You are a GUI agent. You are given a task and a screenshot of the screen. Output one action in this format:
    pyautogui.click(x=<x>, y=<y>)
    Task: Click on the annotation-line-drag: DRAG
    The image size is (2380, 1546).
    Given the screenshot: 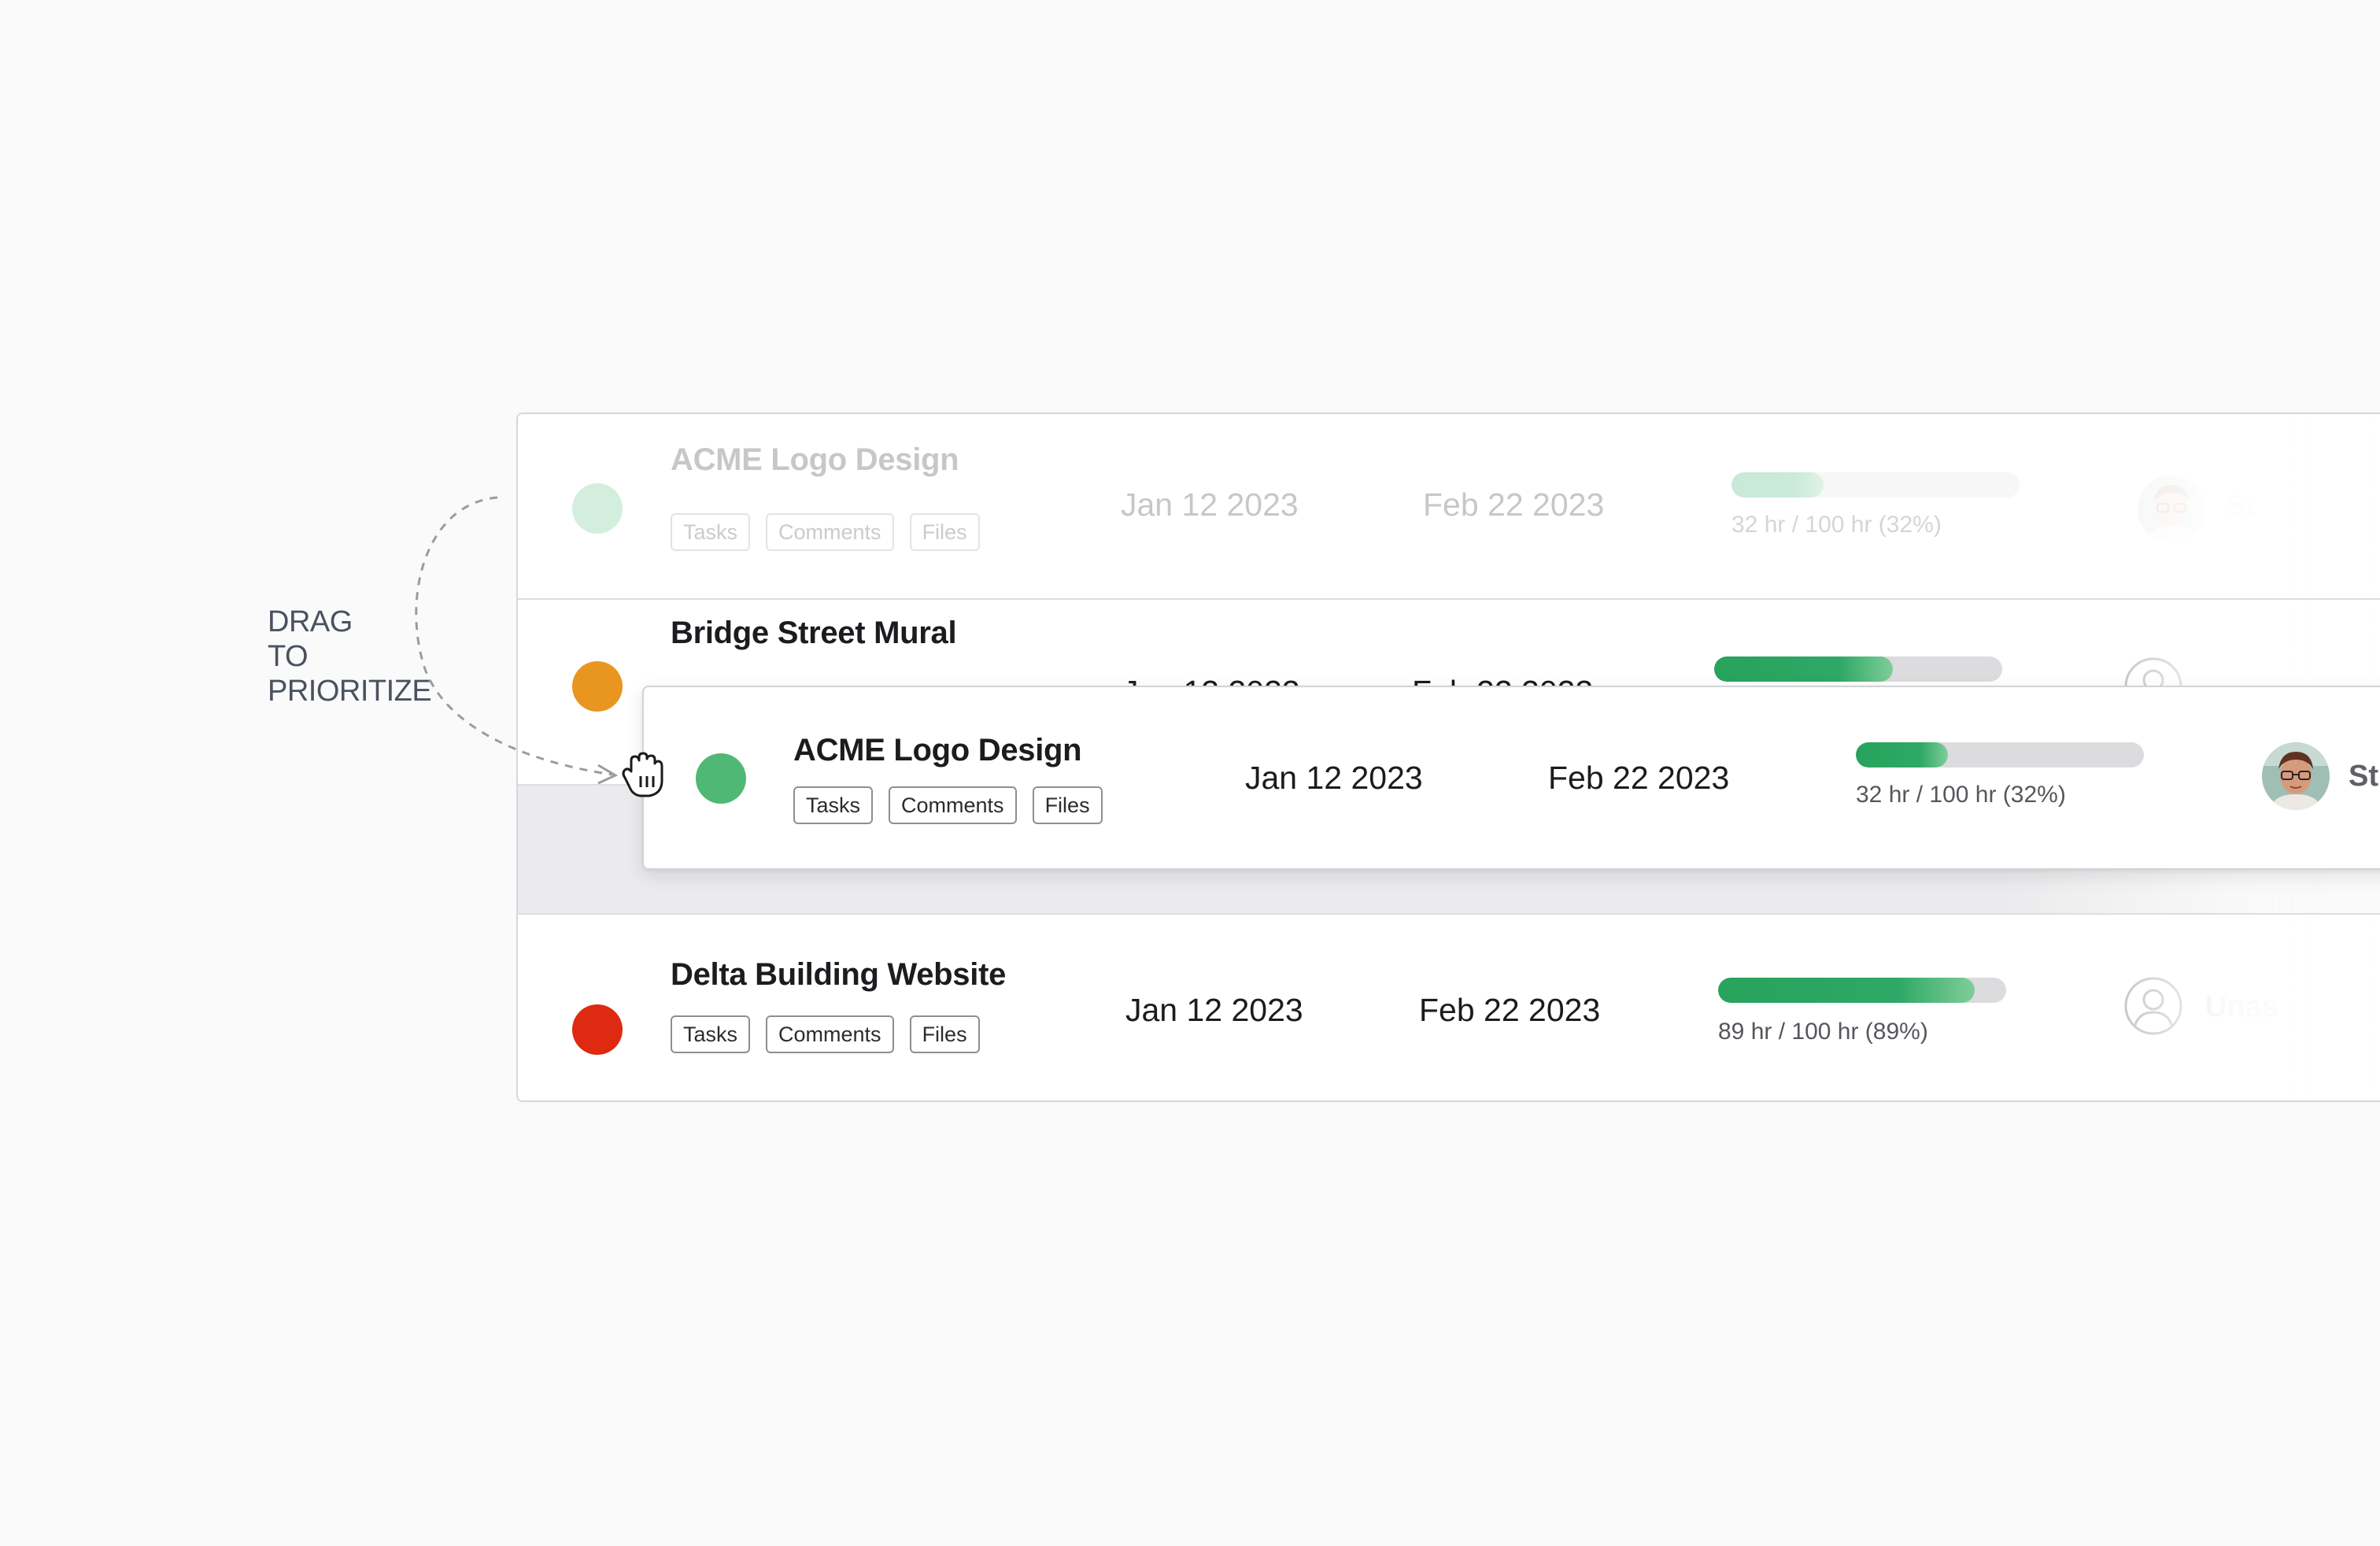 What is the action you would take?
    pyautogui.click(x=310, y=621)
    